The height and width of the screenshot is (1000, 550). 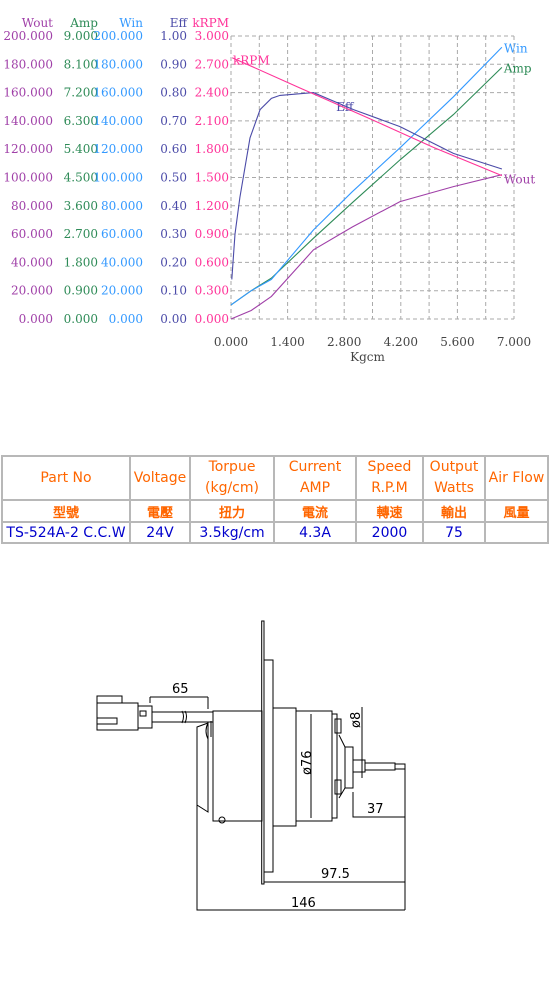 What do you see at coordinates (81, 319) in the screenshot?
I see `y-tick-label-amp: 0.000` at bounding box center [81, 319].